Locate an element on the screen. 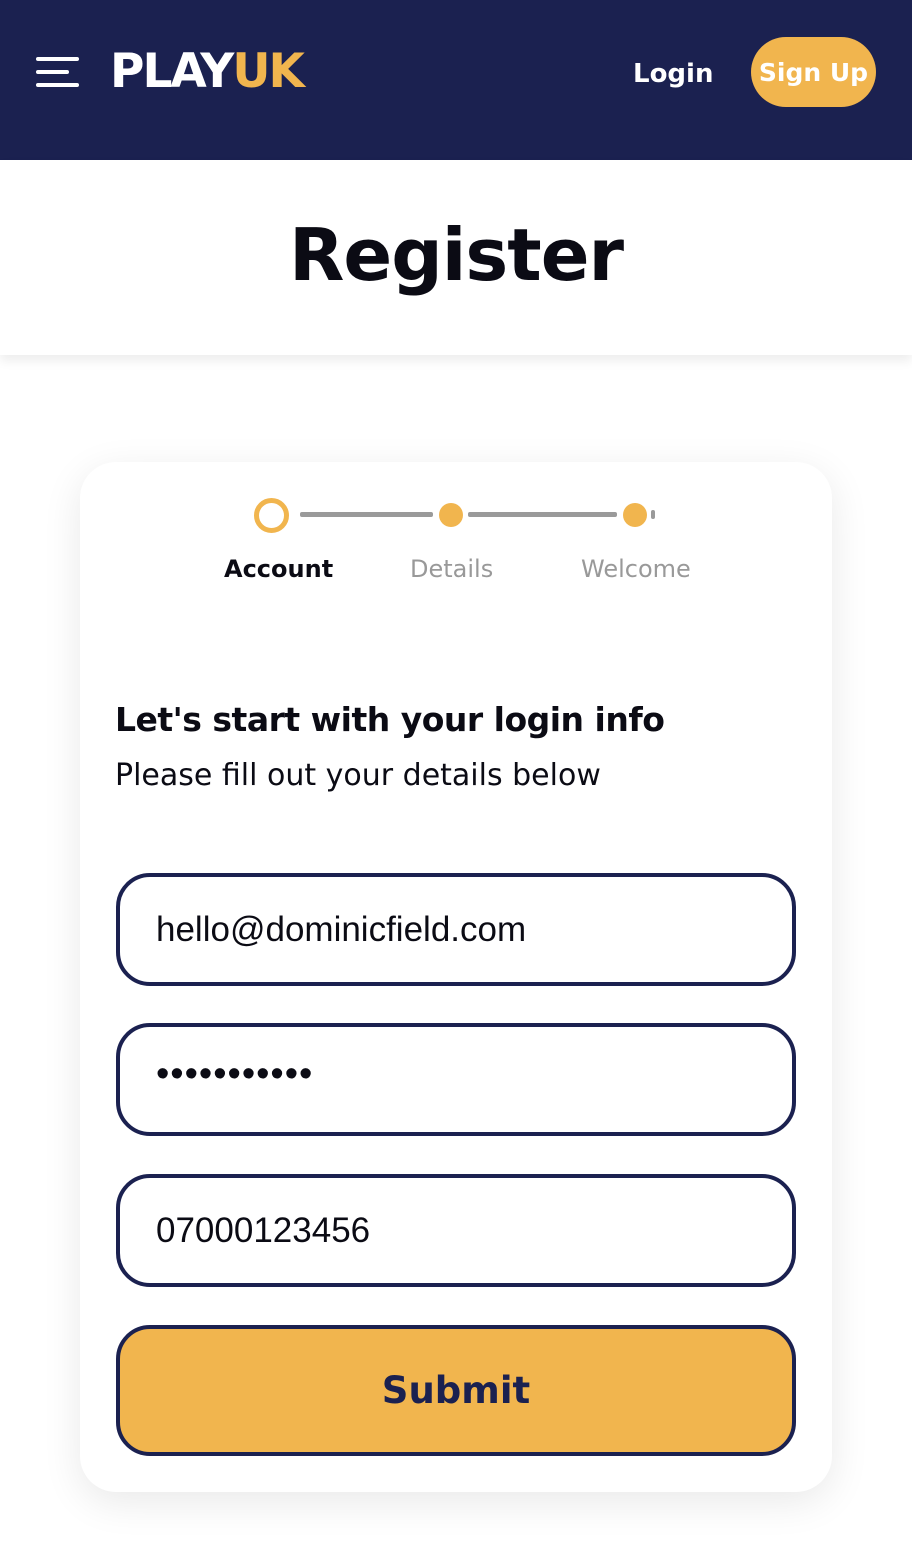  top-navigation-bar: PLAYUK Login Sign Up is located at coordinates (456, 80).